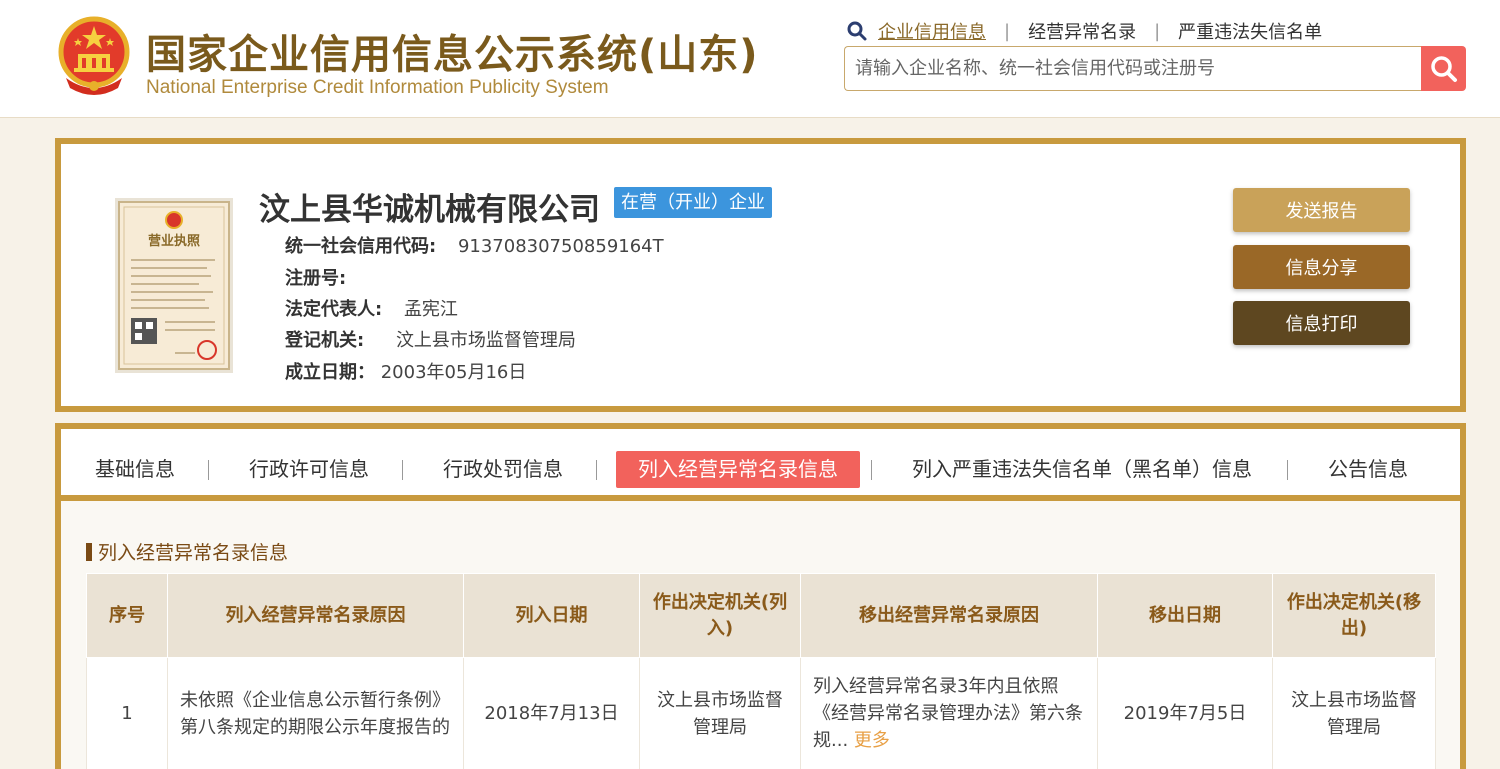 This screenshot has width=1500, height=769. I want to click on info-value: 2003年05月16日, so click(453, 372).